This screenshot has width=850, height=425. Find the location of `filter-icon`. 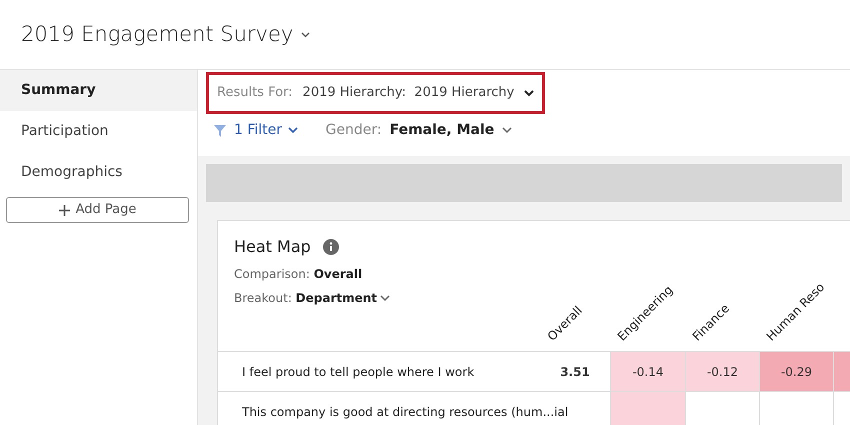

filter-icon is located at coordinates (220, 130).